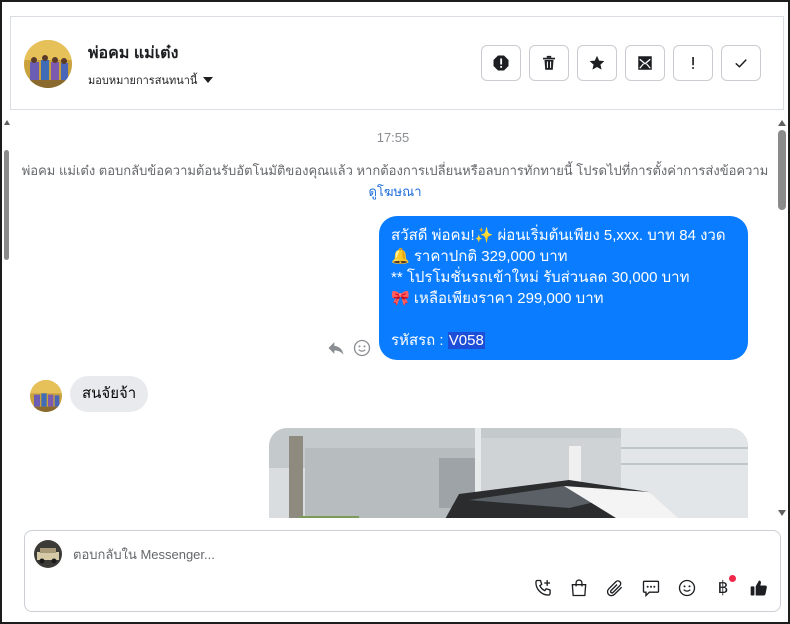 The width and height of the screenshot is (790, 624). I want to click on reply-input, so click(413, 554).